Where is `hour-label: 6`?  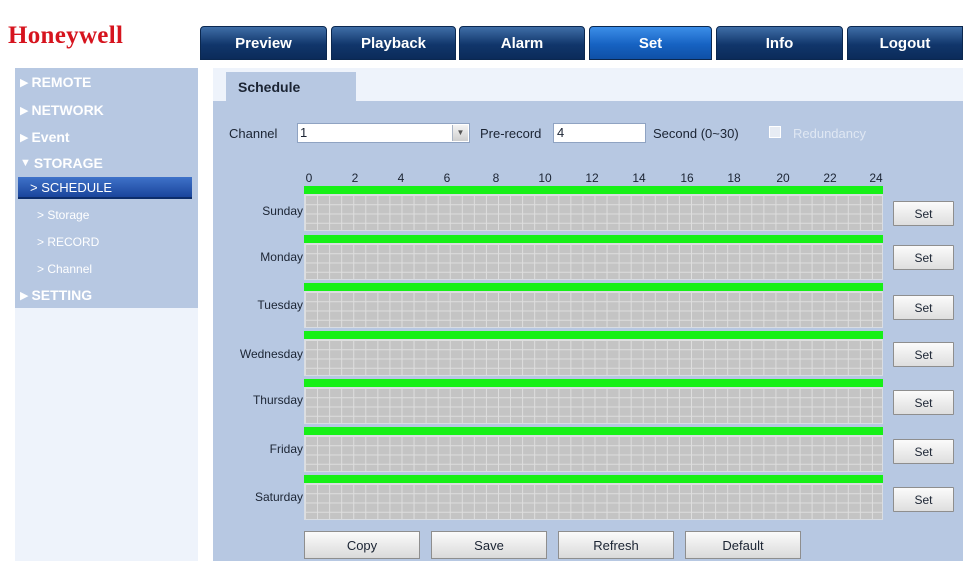
hour-label: 6 is located at coordinates (447, 178).